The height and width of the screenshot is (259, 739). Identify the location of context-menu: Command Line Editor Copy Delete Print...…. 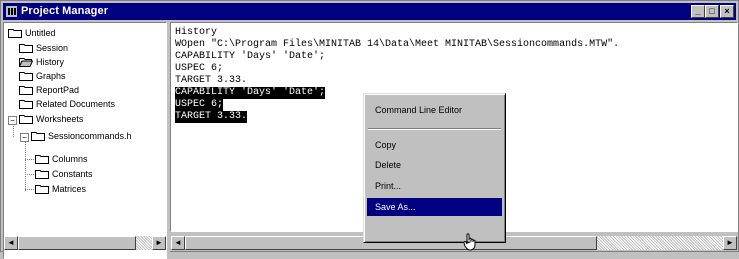
(434, 168).